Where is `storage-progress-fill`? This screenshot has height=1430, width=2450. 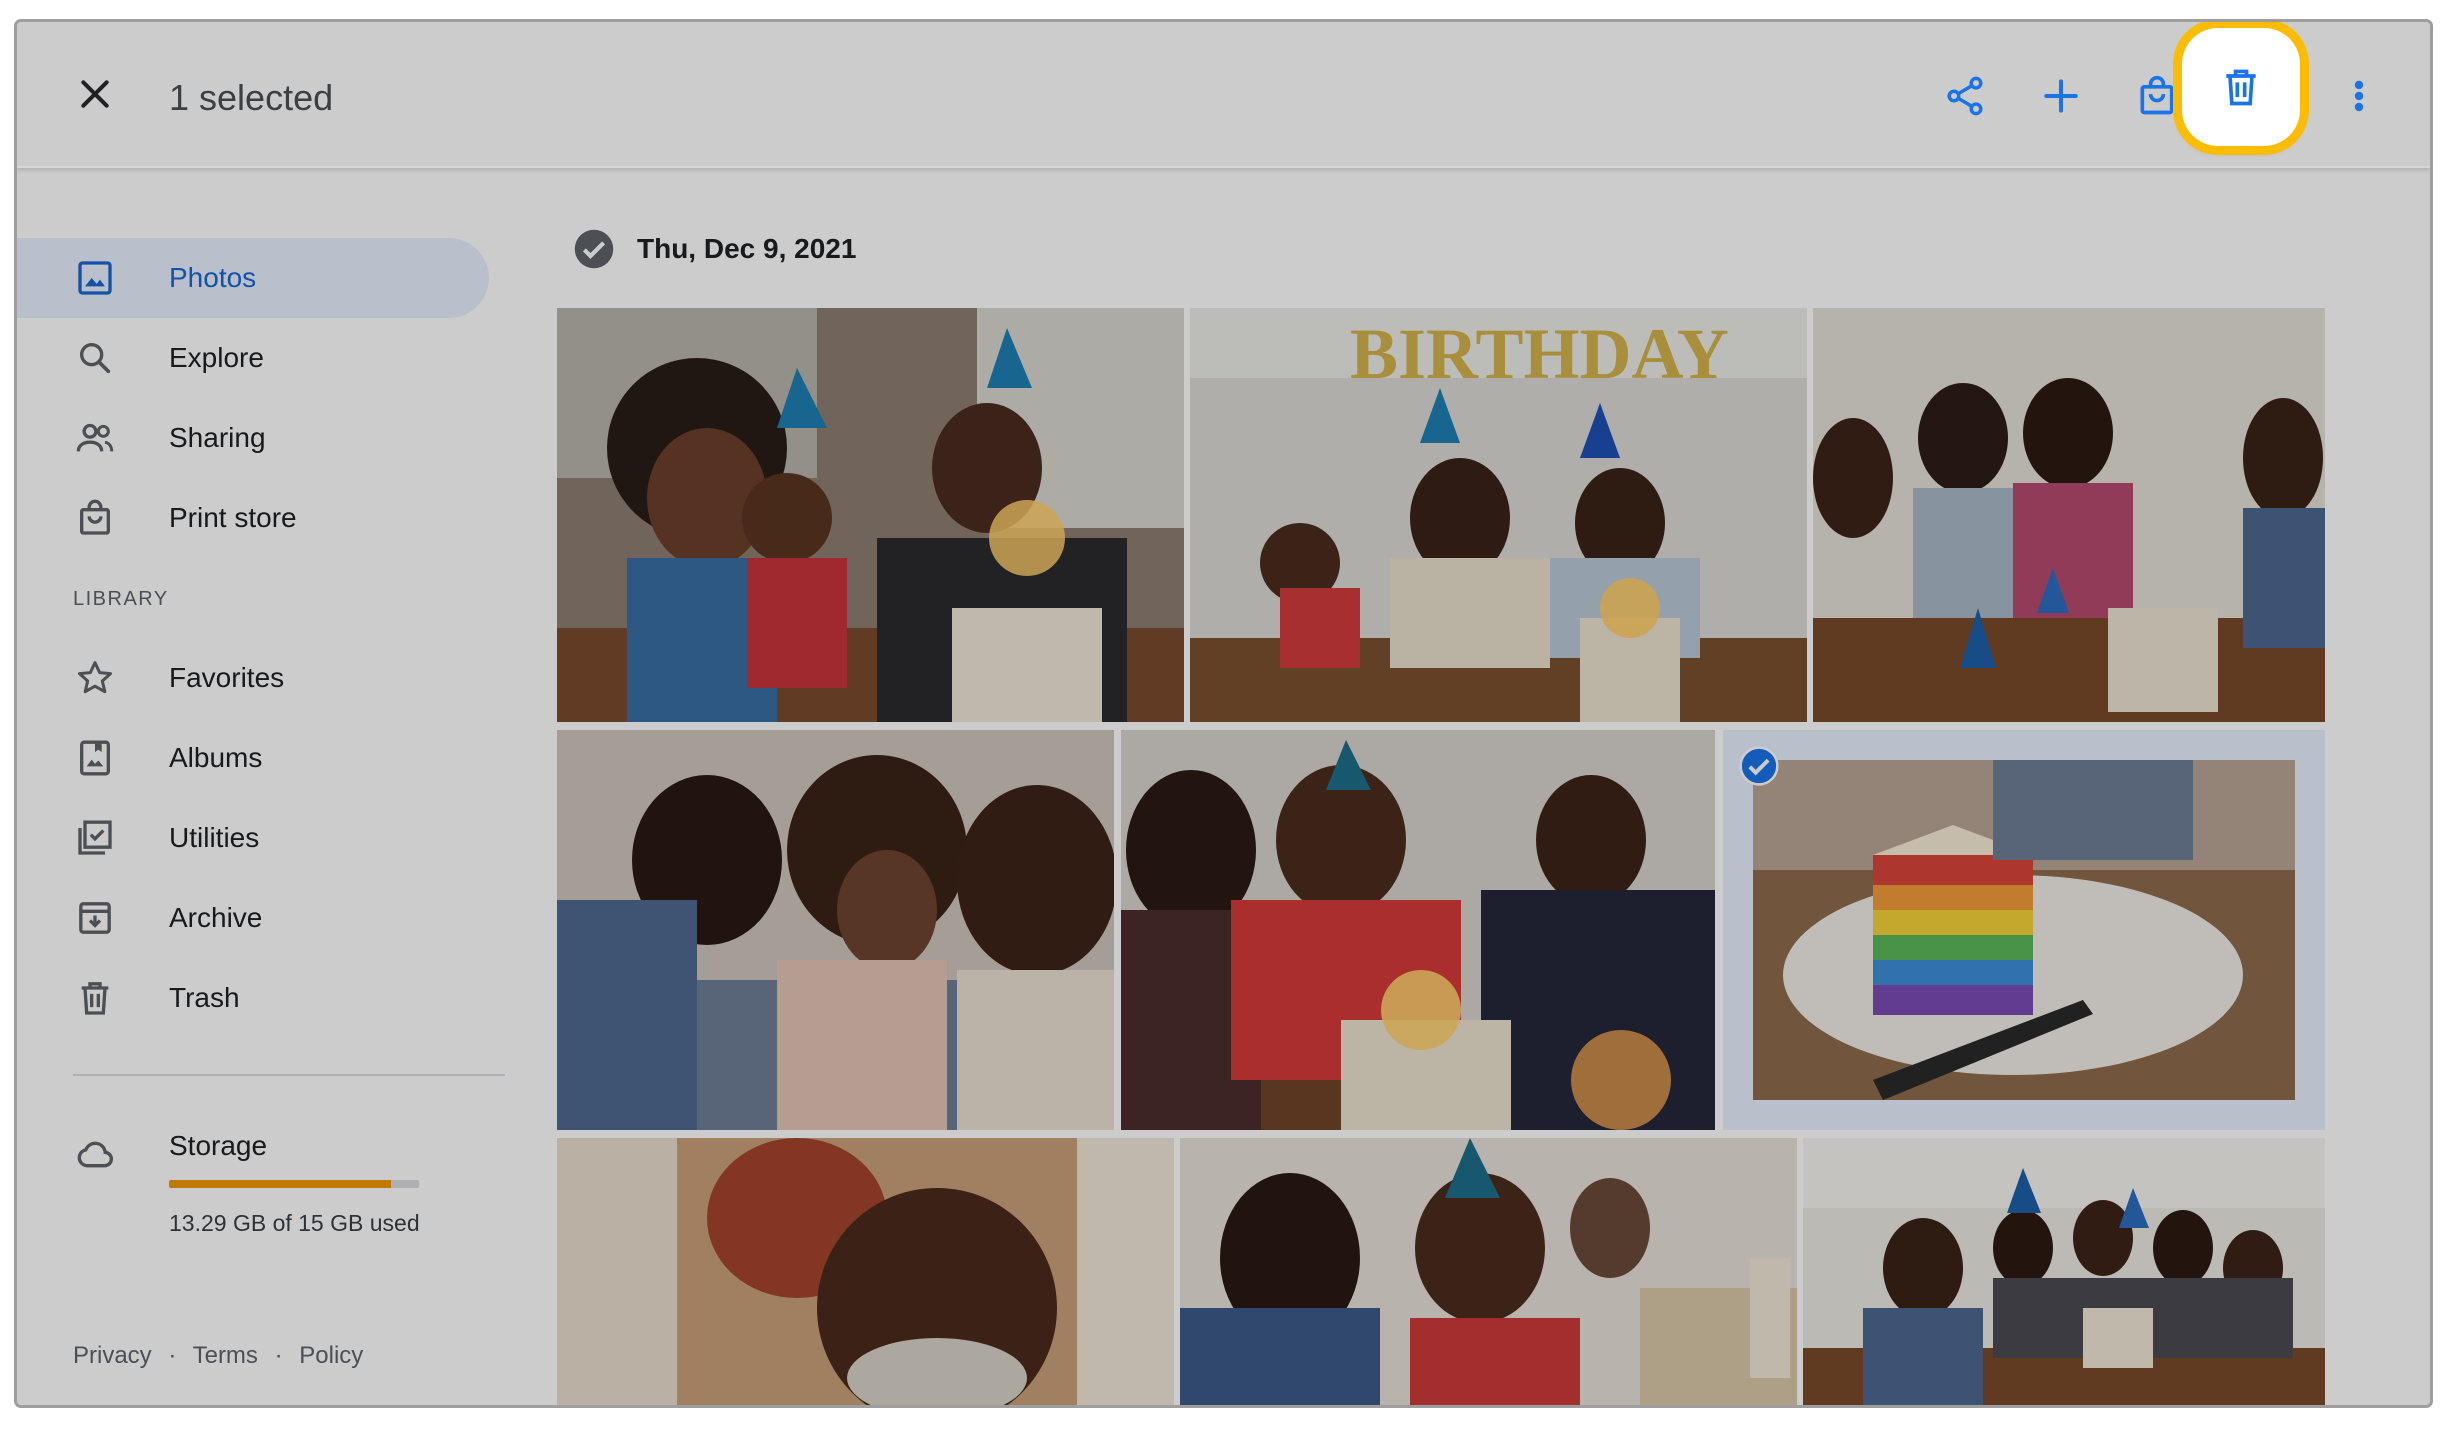
storage-progress-fill is located at coordinates (280, 1184).